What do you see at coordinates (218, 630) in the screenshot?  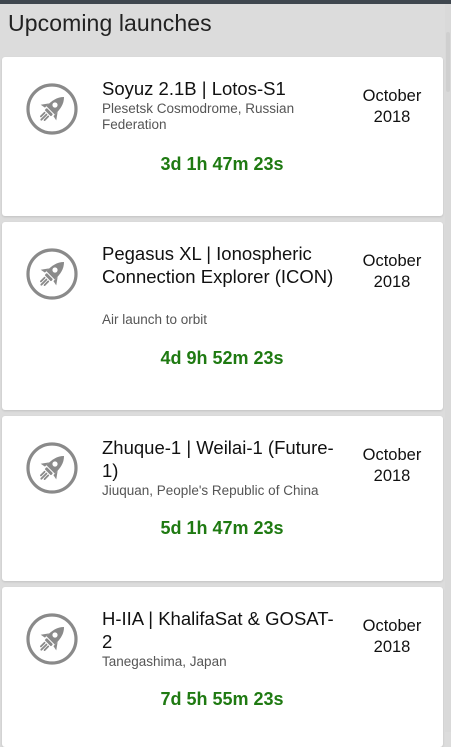 I see `launch-title: H-IIA | KhalifaSat & GOSAT-2` at bounding box center [218, 630].